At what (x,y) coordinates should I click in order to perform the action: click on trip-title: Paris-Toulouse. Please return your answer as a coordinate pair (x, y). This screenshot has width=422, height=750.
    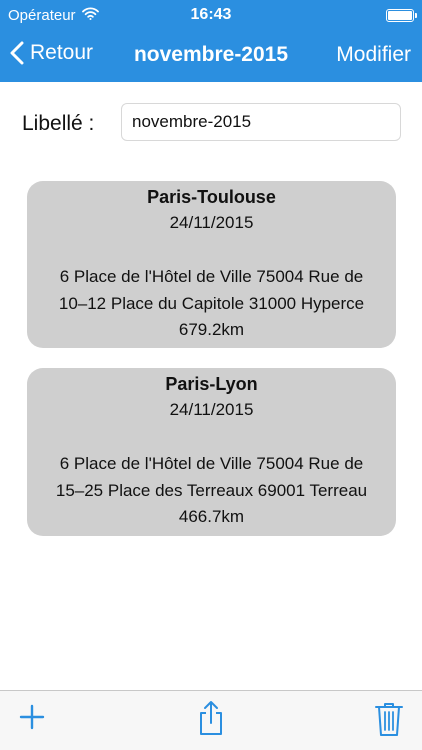
    Looking at the image, I should click on (211, 197).